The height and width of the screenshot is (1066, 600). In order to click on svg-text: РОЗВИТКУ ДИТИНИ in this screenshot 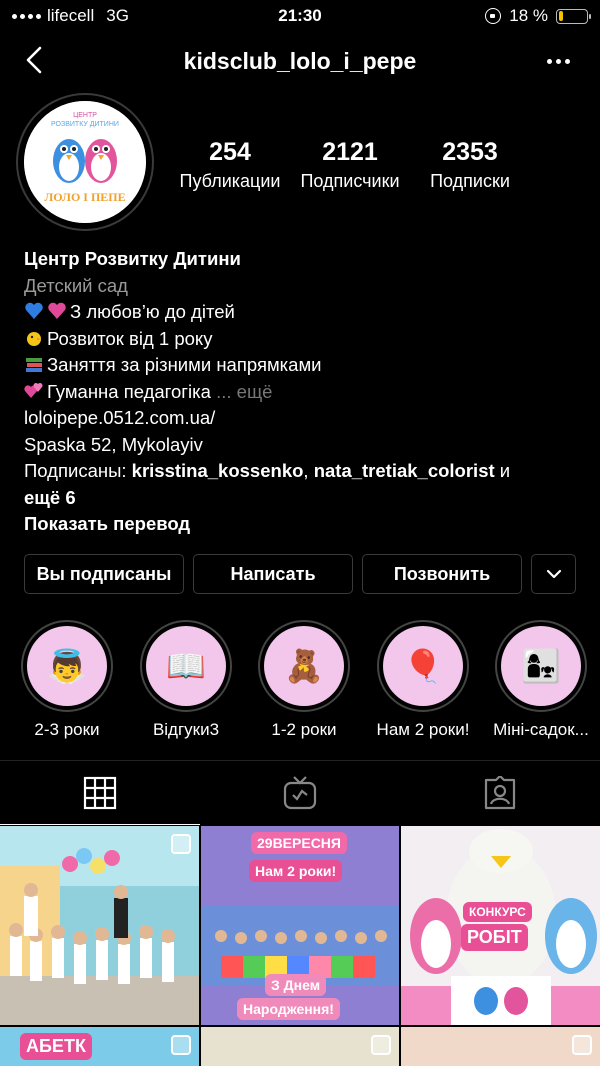, I will do `click(85, 124)`.